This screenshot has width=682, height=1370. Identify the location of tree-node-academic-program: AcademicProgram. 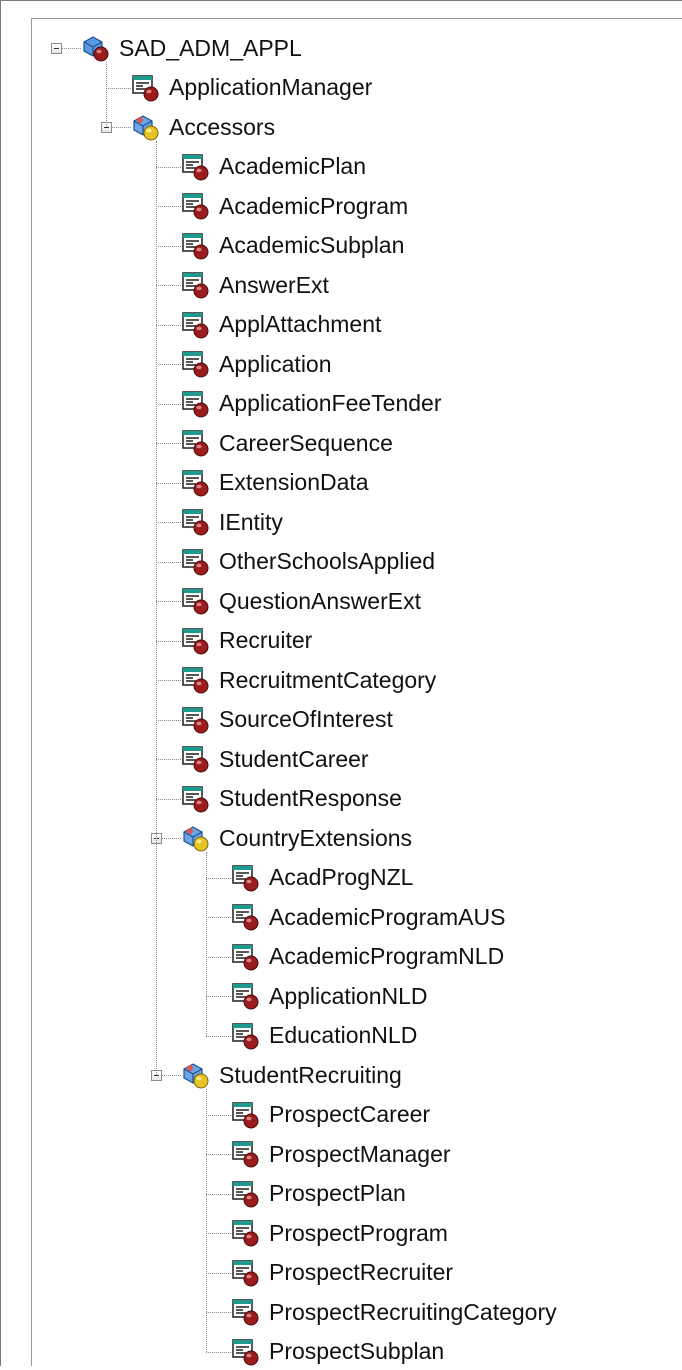
(294, 206).